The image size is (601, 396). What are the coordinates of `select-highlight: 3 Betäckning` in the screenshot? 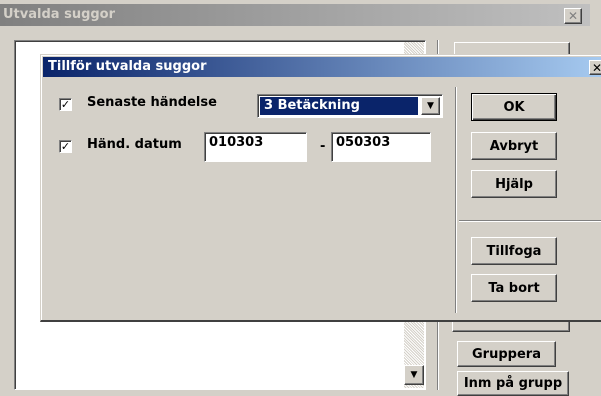 It's located at (339, 106).